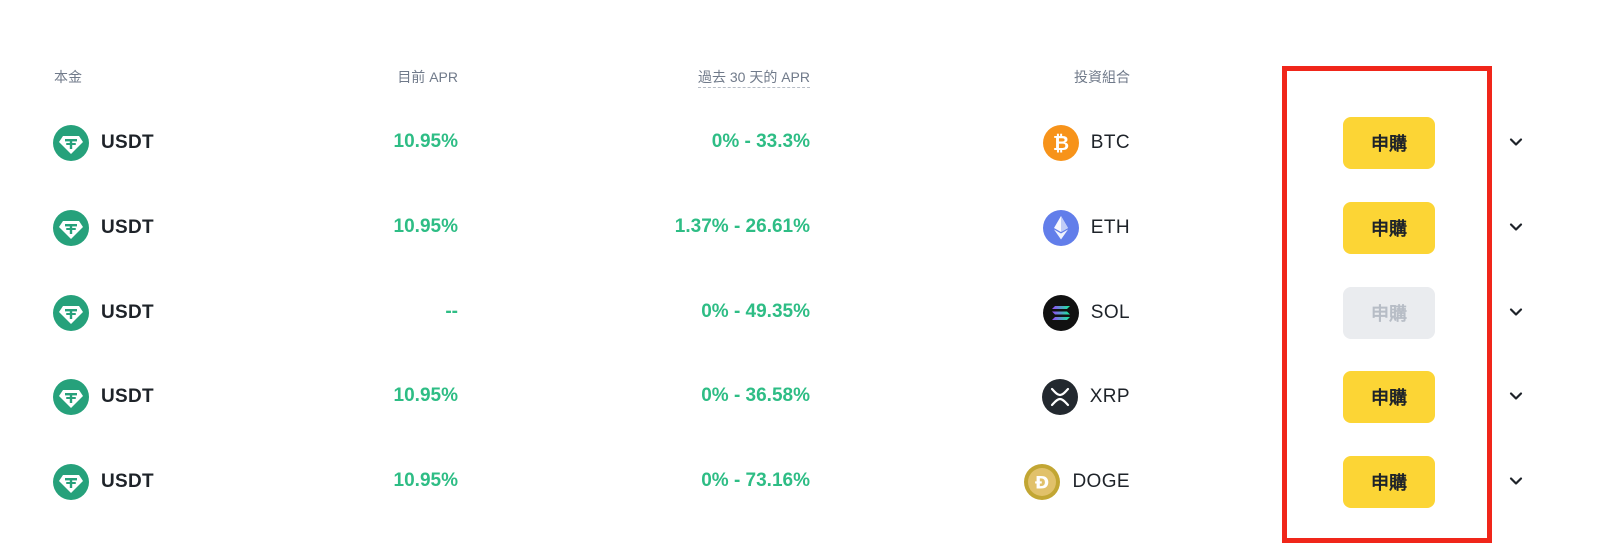 Image resolution: width=1600 pixels, height=559 pixels. Describe the element at coordinates (1109, 396) in the screenshot. I see `asset-name: XRP` at that location.